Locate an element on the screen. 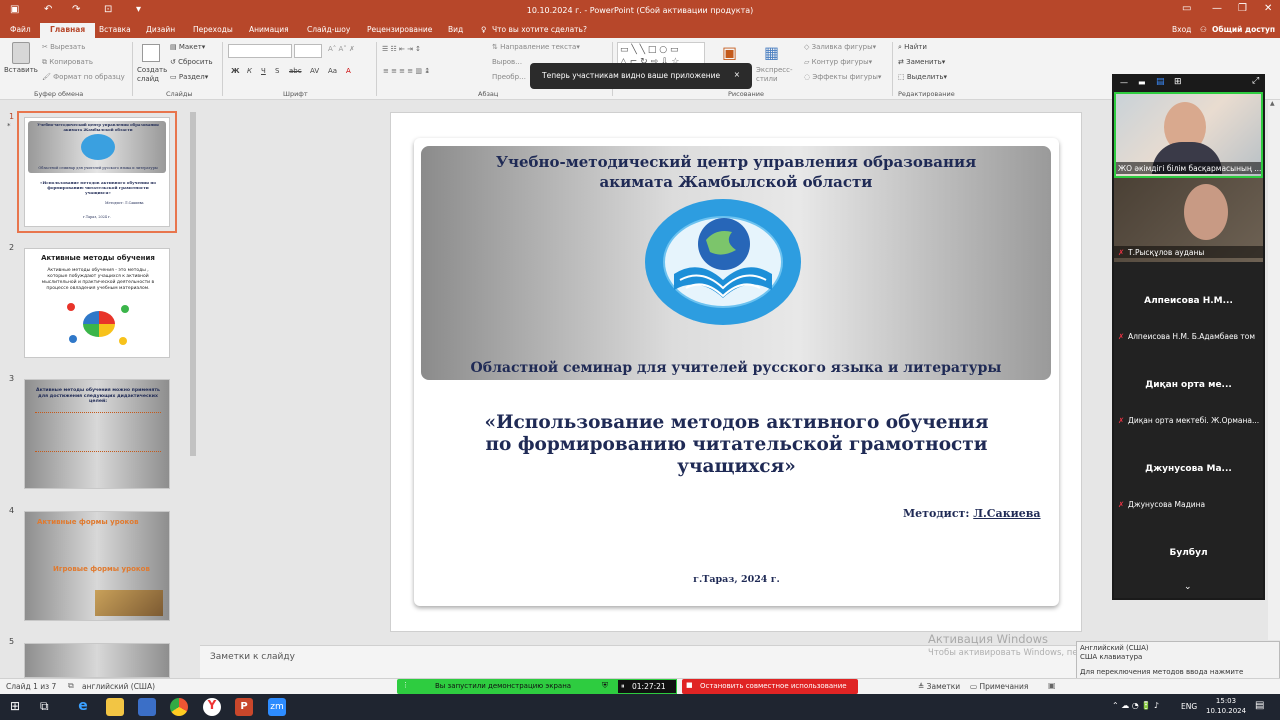 The width and height of the screenshot is (1280, 720). gallery-view-icon: ⊞ is located at coordinates (1178, 82).